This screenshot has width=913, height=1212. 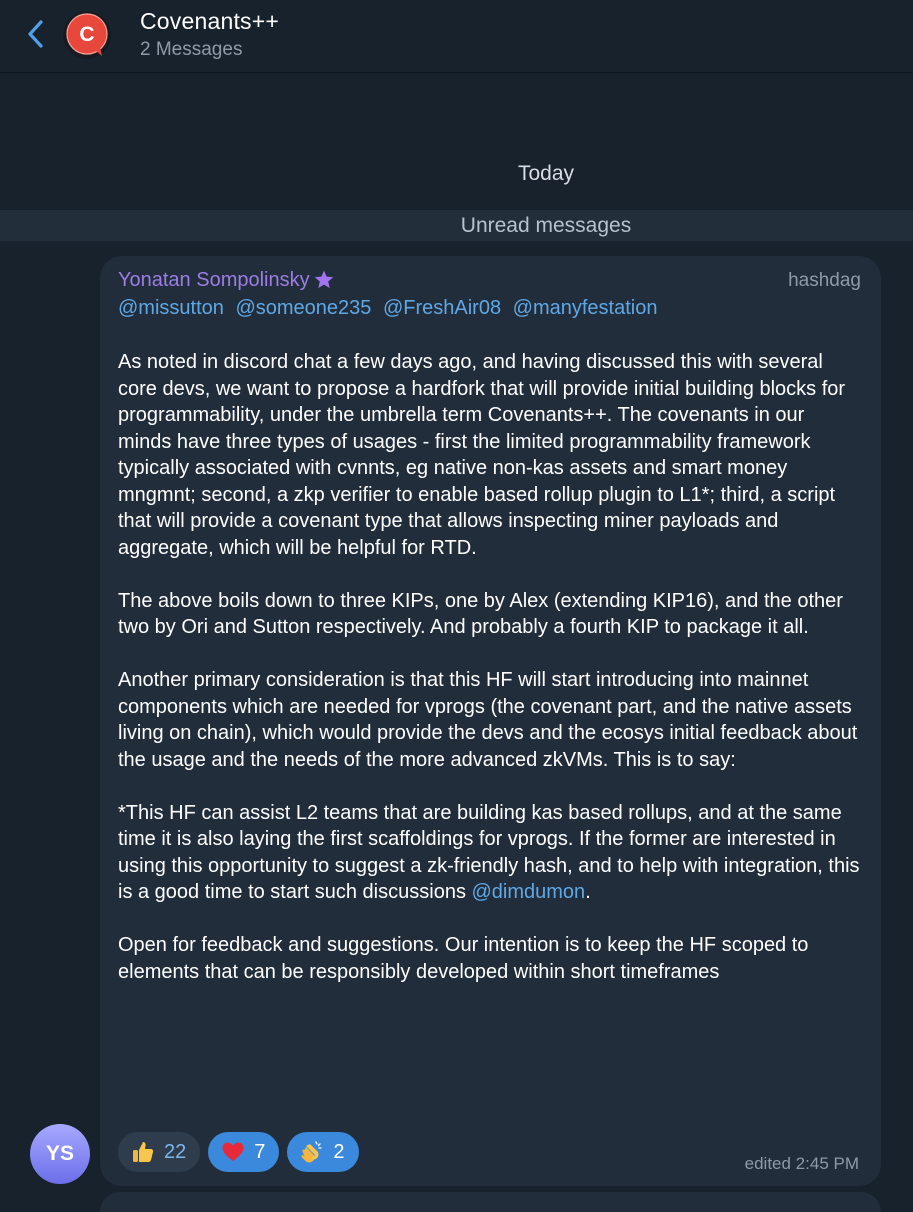 What do you see at coordinates (339, 1151) in the screenshot?
I see `reaction-count: 2` at bounding box center [339, 1151].